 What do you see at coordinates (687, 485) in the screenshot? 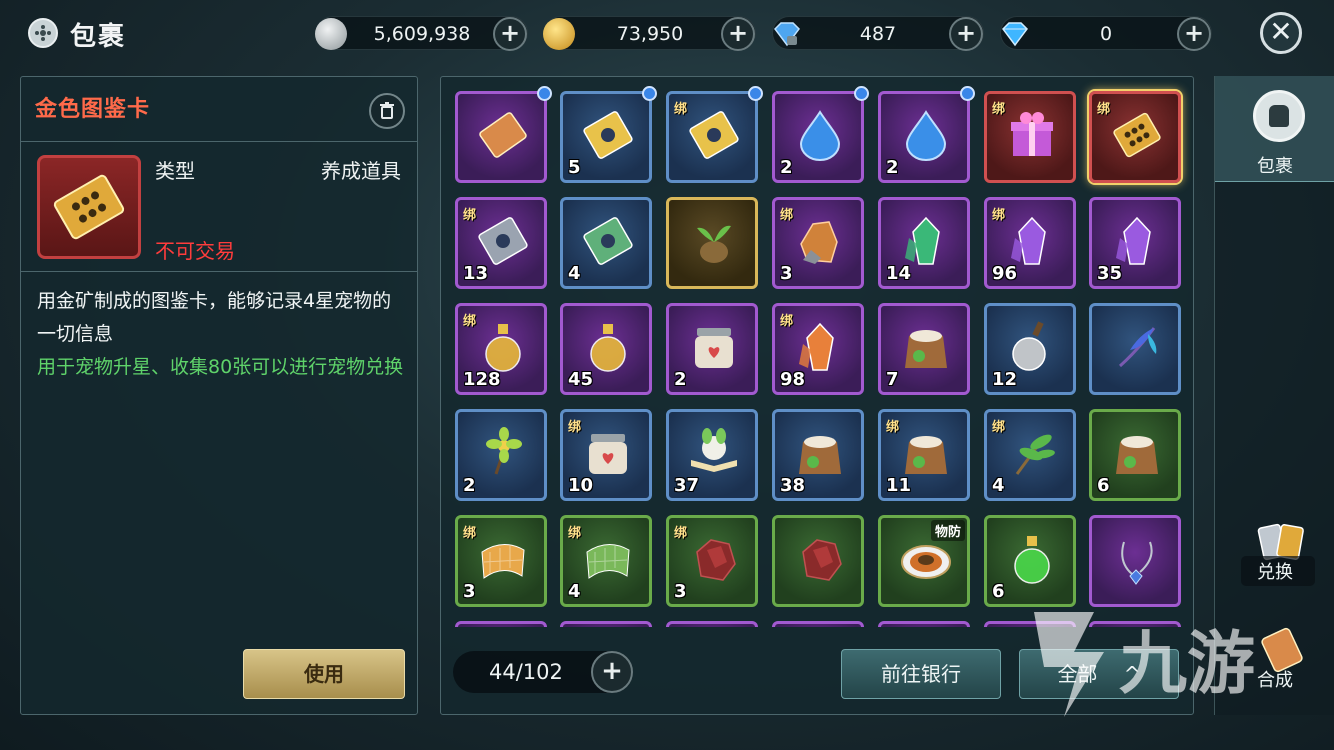
I see `item-count: 37` at bounding box center [687, 485].